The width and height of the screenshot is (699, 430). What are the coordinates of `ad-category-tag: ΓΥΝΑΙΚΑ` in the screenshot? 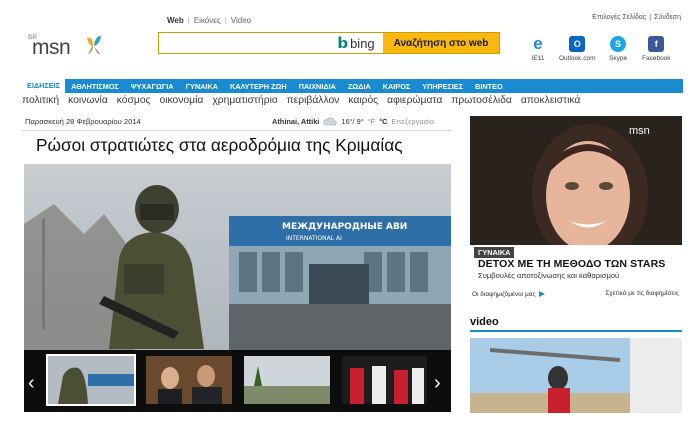 It's located at (494, 252).